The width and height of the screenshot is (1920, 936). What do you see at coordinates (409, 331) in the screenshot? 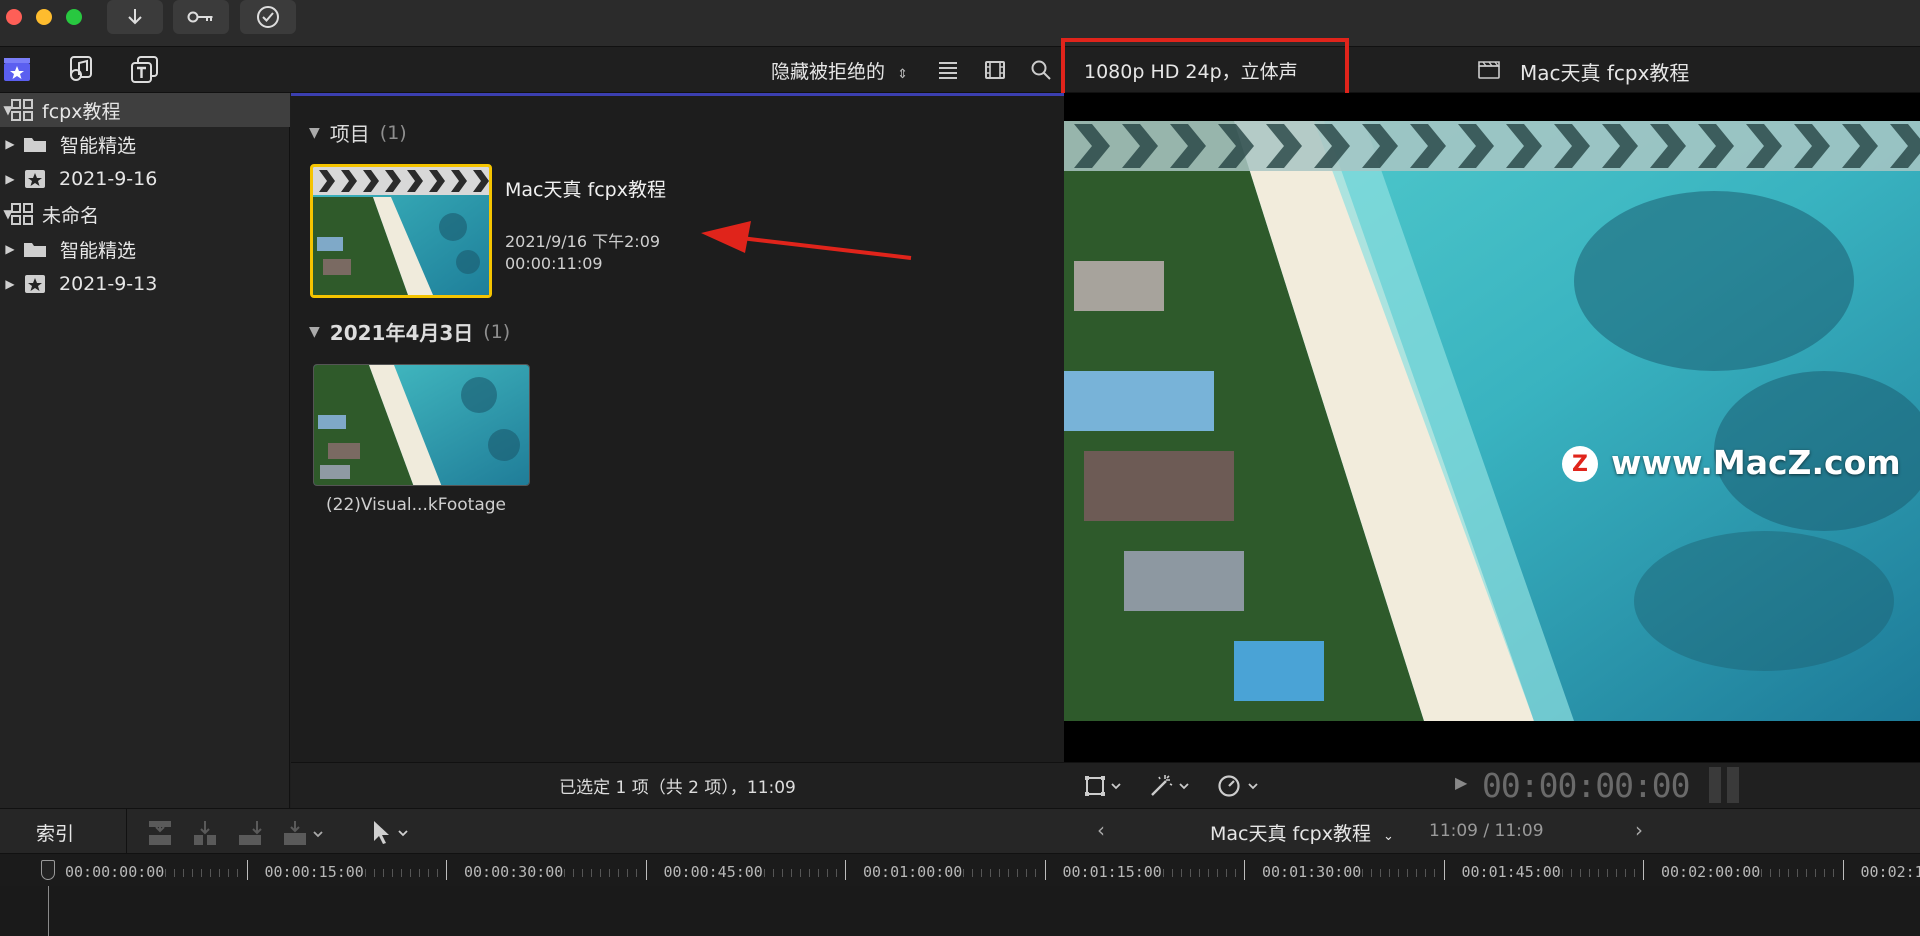
I see `group-header-event-date: ▼ 2021年4月3日 (1)` at bounding box center [409, 331].